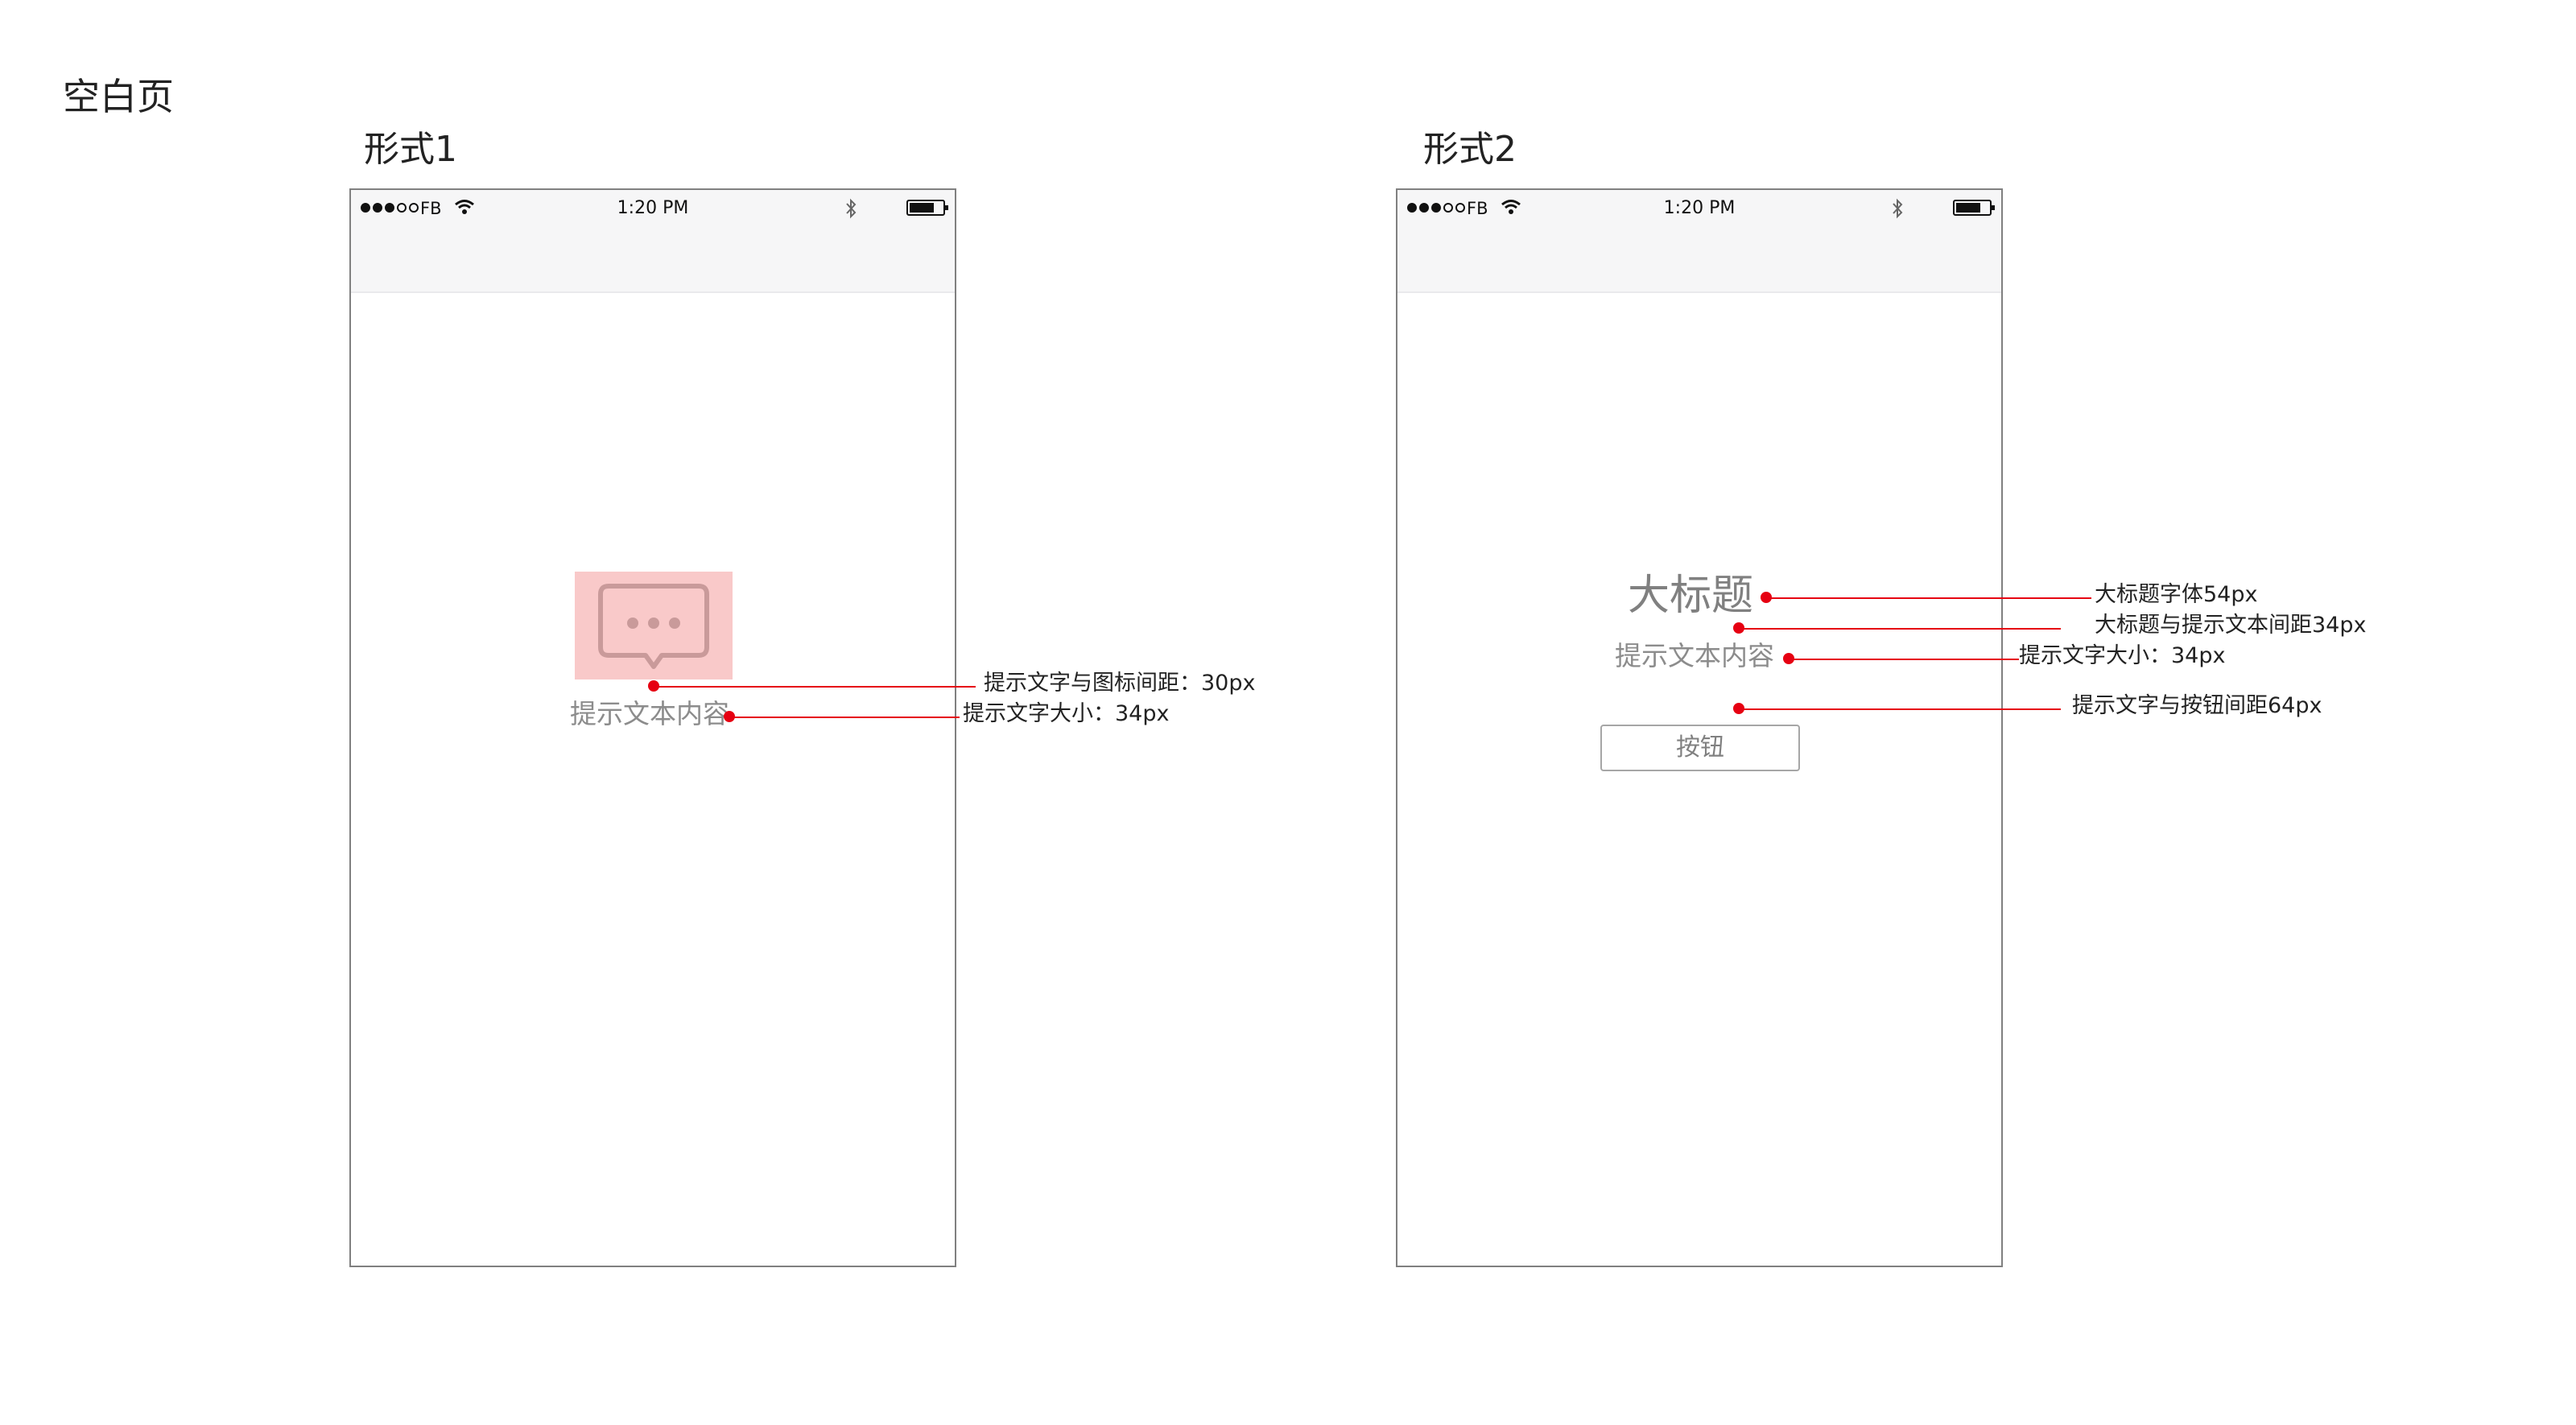 The width and height of the screenshot is (2576, 1425). Describe the element at coordinates (2176, 594) in the screenshot. I see `annotation-title-size: 大标题字体54px` at that location.